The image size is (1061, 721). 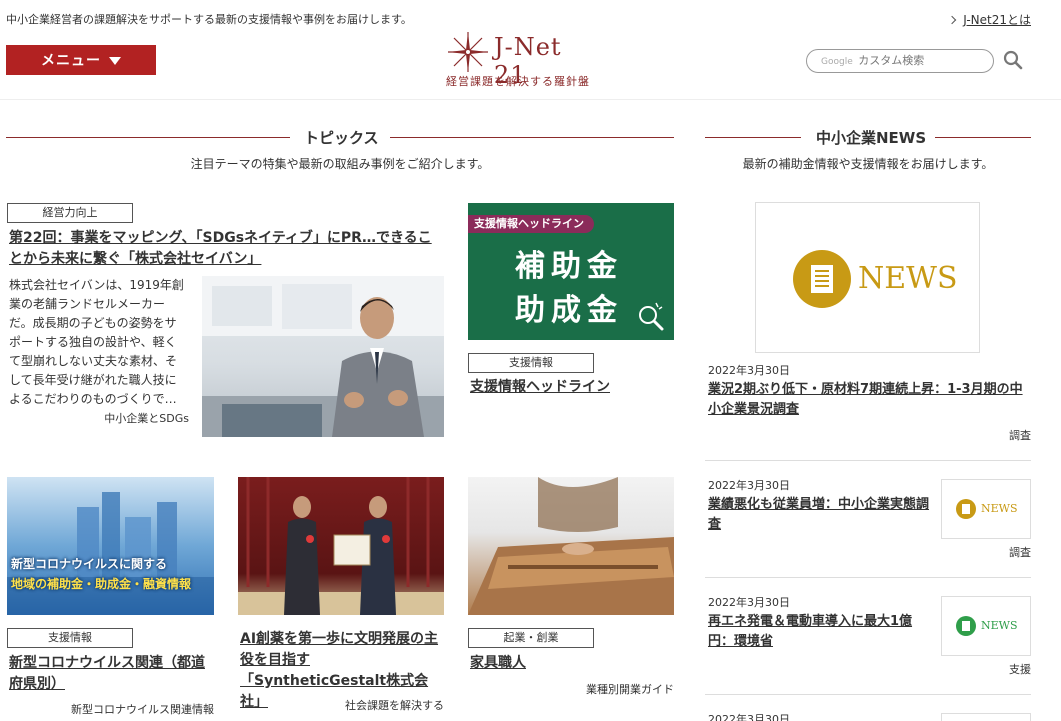 I want to click on triangle-down-icon, so click(x=115, y=61).